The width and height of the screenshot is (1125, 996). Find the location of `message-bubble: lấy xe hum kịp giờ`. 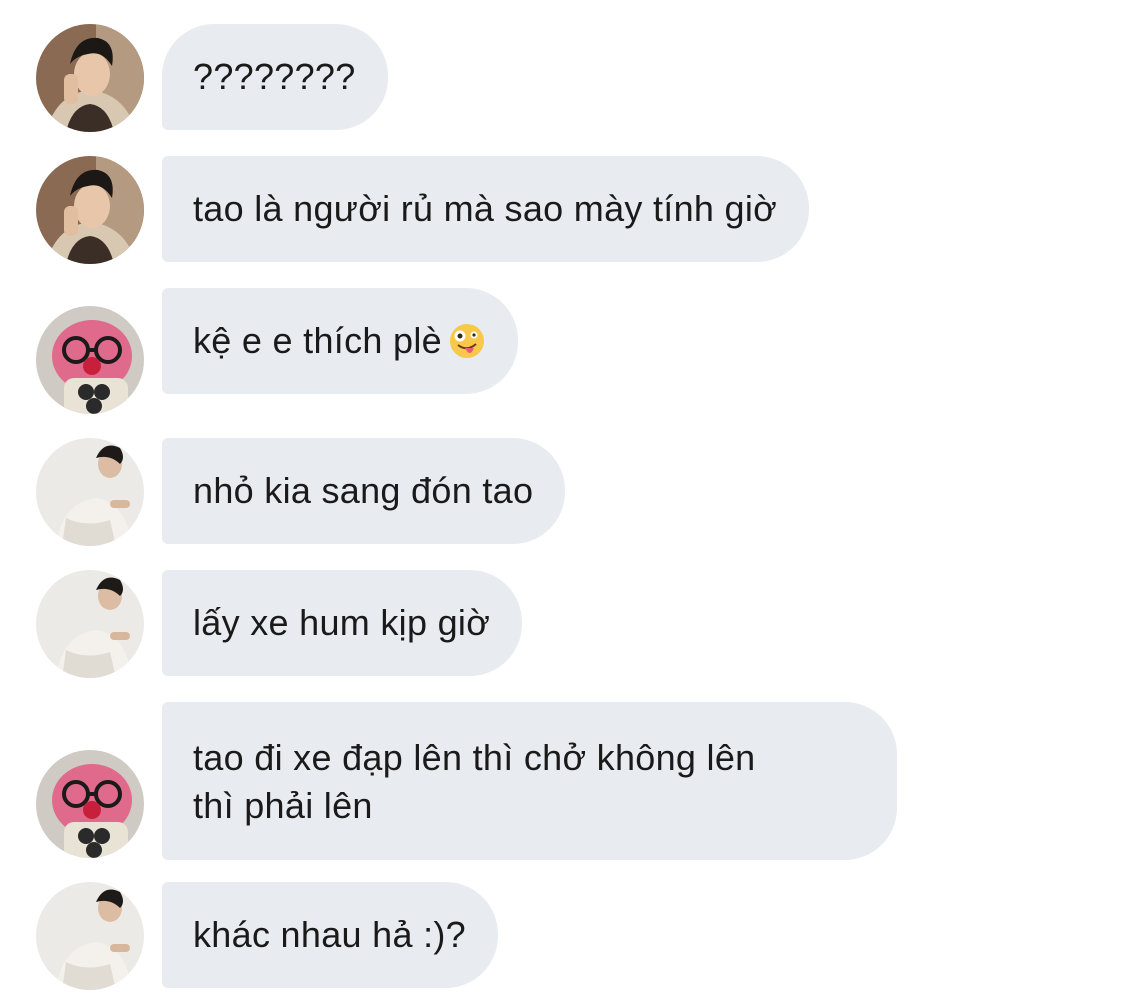

message-bubble: lấy xe hum kịp giờ is located at coordinates (342, 623).